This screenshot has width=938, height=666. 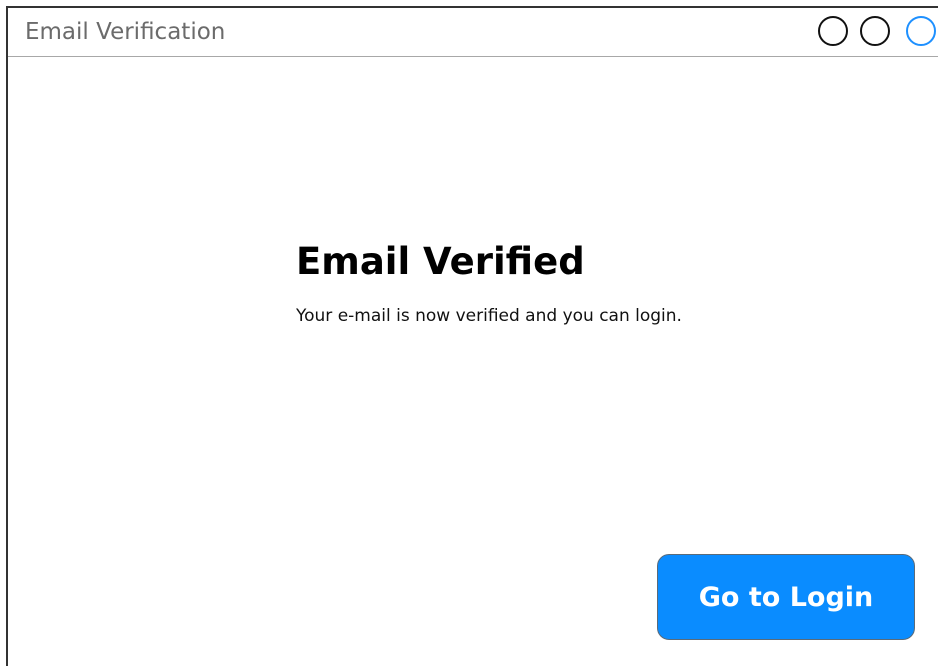 I want to click on go-to-login-button: Go to Login, so click(x=786, y=597).